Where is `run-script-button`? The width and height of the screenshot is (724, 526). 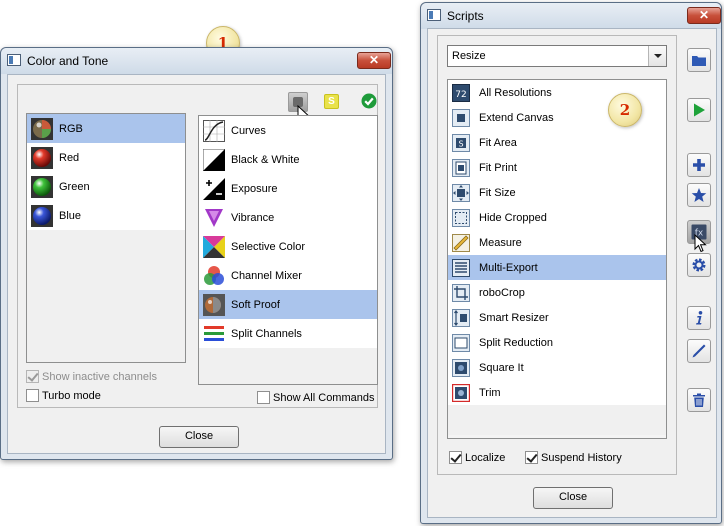
run-script-button is located at coordinates (699, 110).